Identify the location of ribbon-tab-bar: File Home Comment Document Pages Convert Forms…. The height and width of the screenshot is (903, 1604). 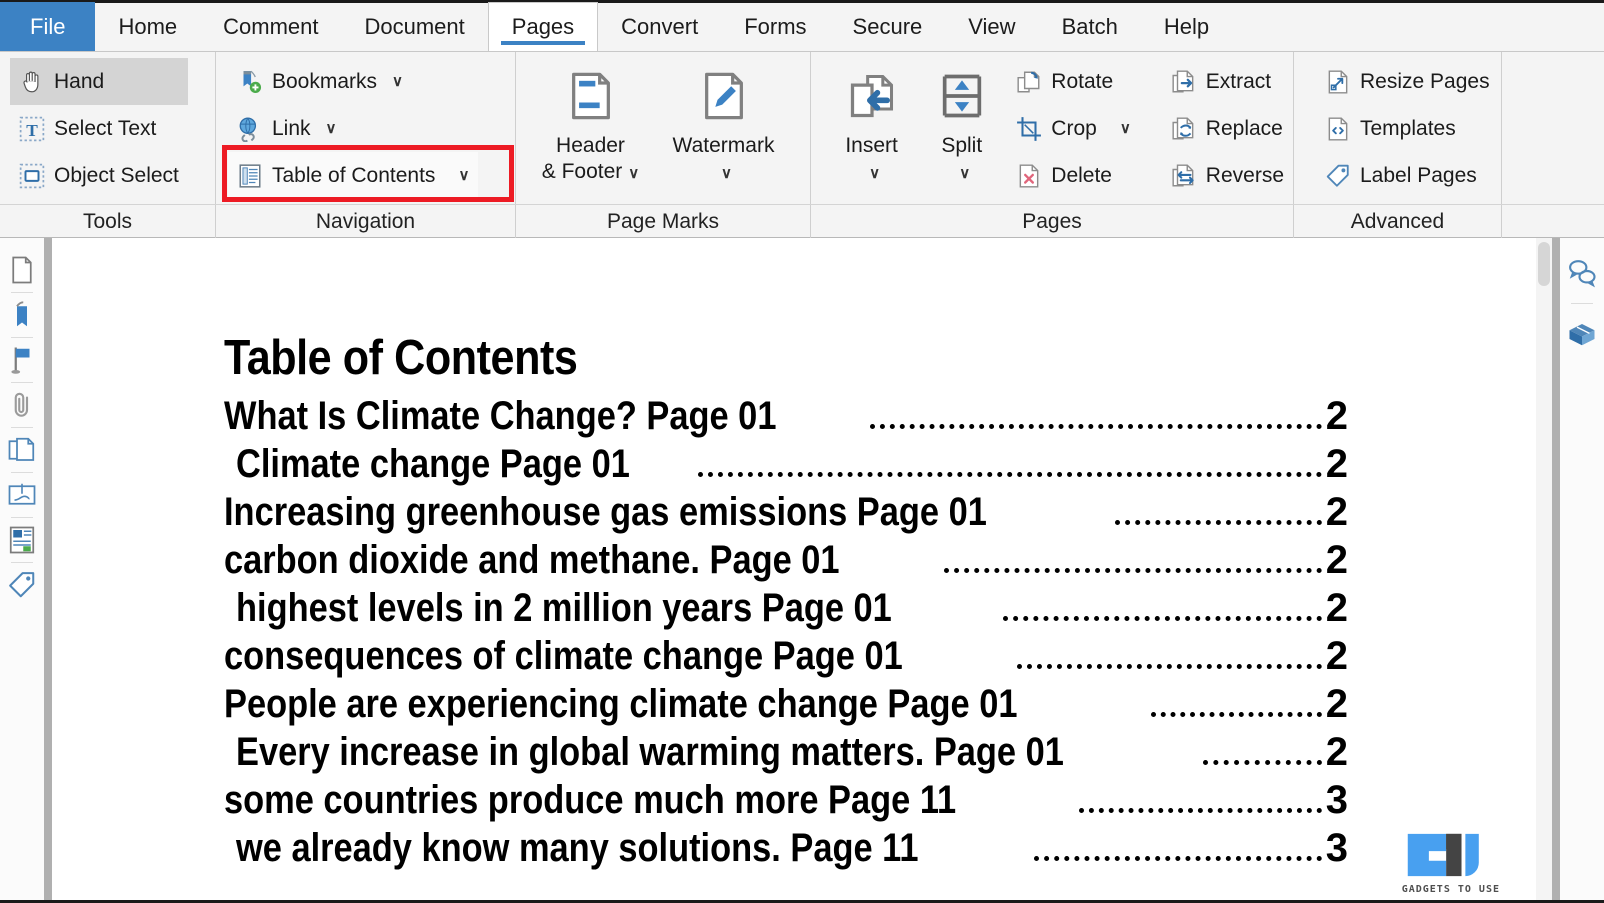
(802, 26).